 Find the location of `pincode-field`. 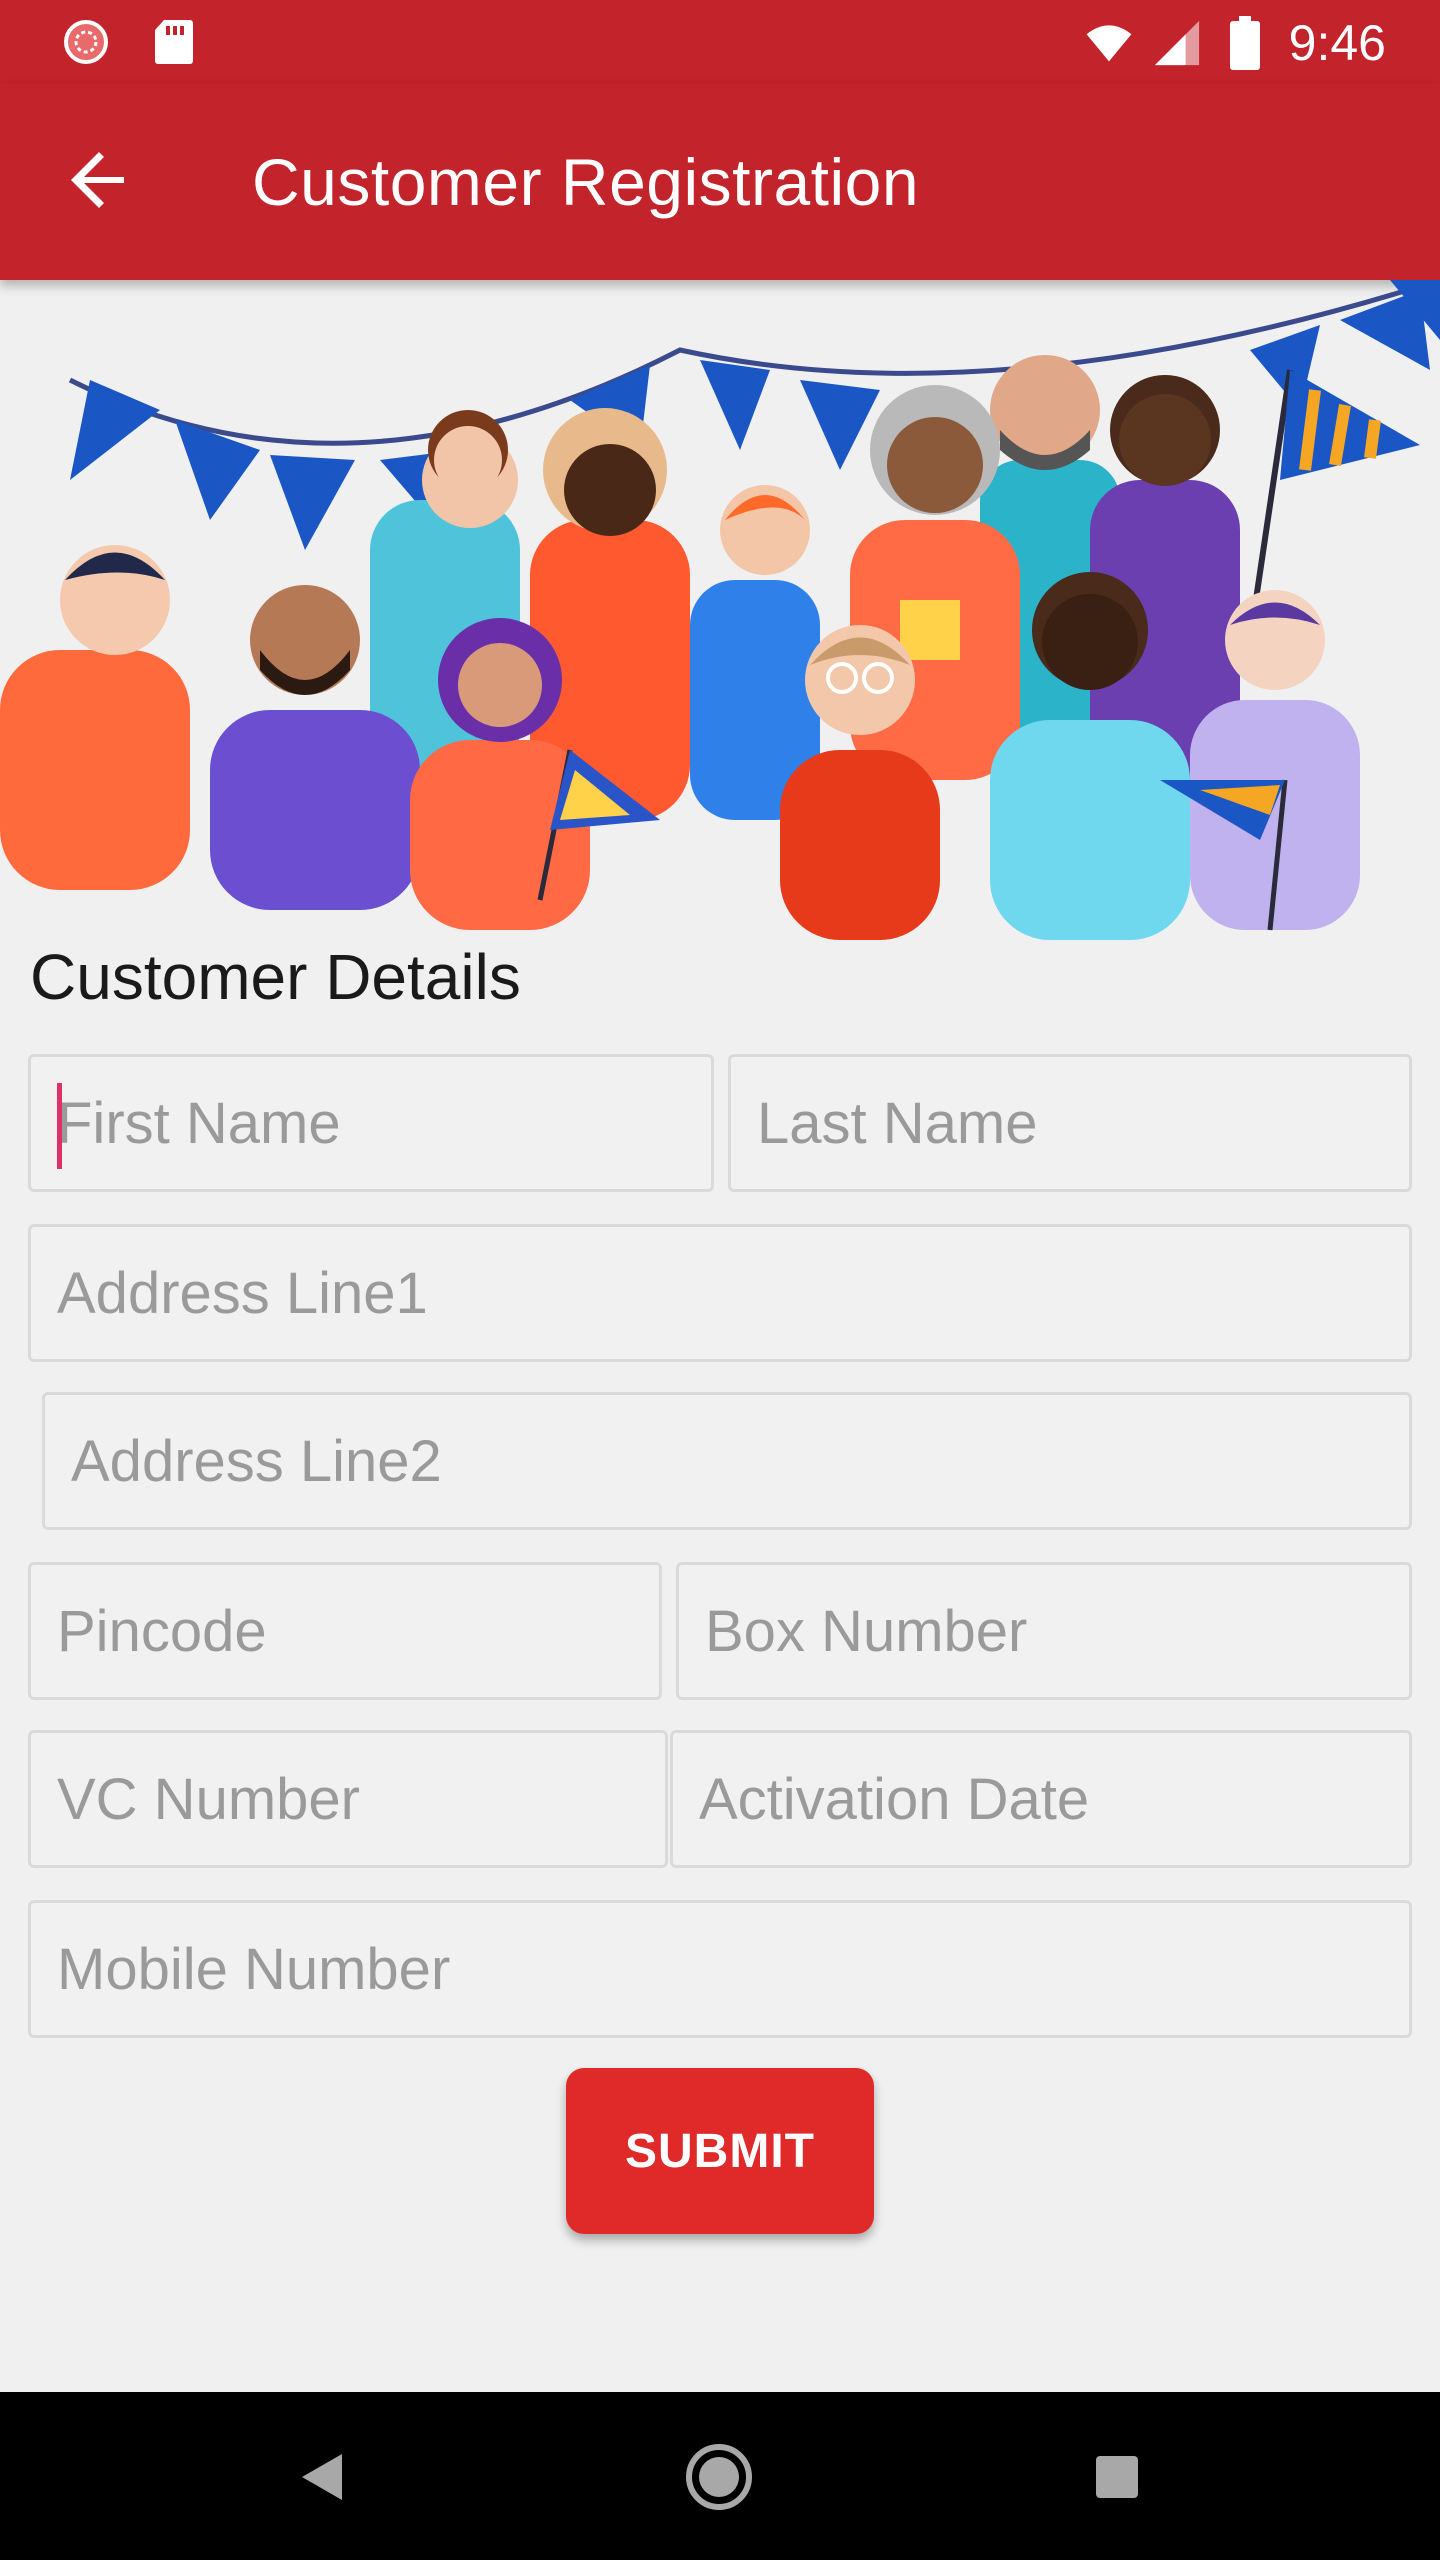

pincode-field is located at coordinates (345, 1631).